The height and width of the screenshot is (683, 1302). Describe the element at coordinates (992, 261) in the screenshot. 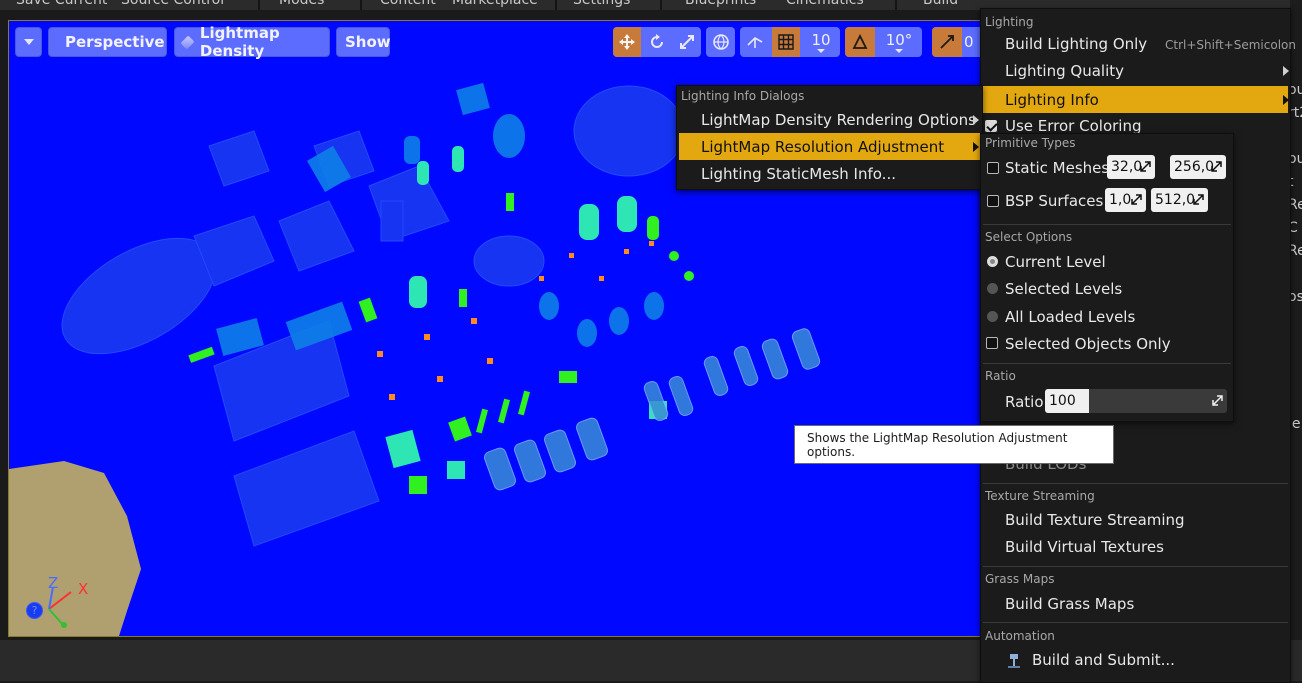

I see `current-level-radio` at that location.